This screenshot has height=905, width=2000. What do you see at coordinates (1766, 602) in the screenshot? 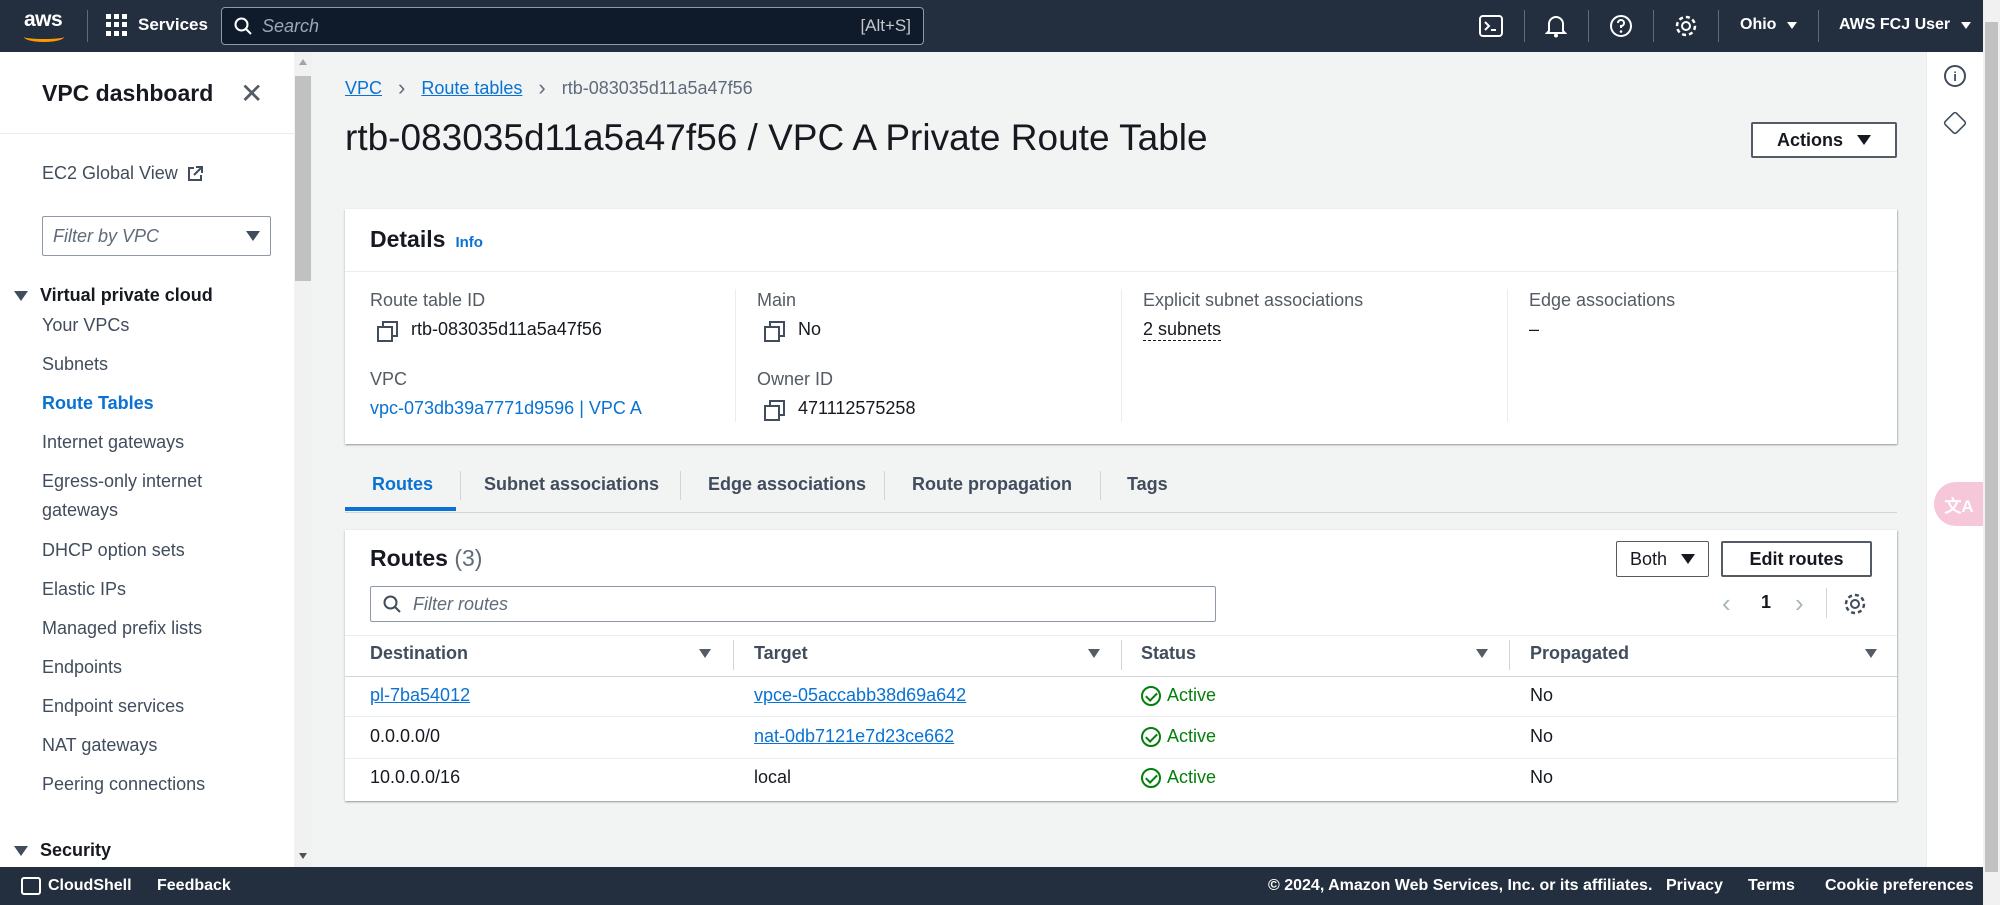
I see `page-number: 1` at bounding box center [1766, 602].